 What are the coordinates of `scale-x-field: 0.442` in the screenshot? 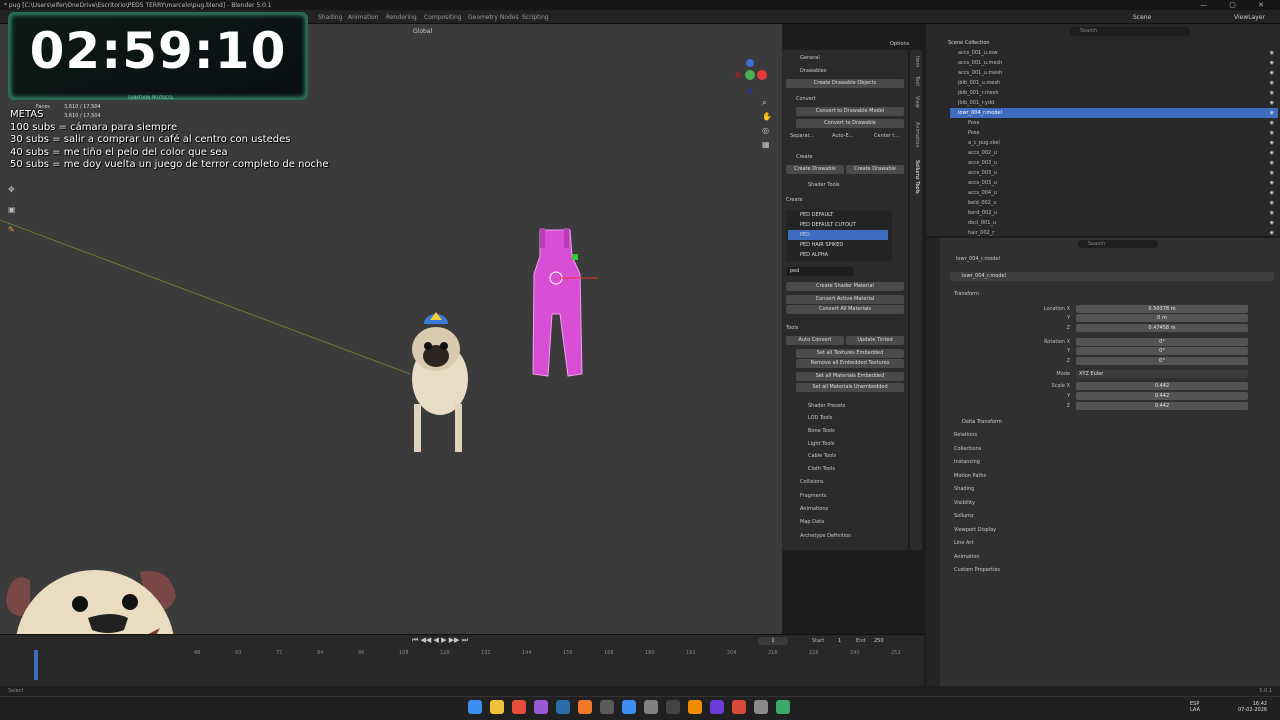 It's located at (1162, 386).